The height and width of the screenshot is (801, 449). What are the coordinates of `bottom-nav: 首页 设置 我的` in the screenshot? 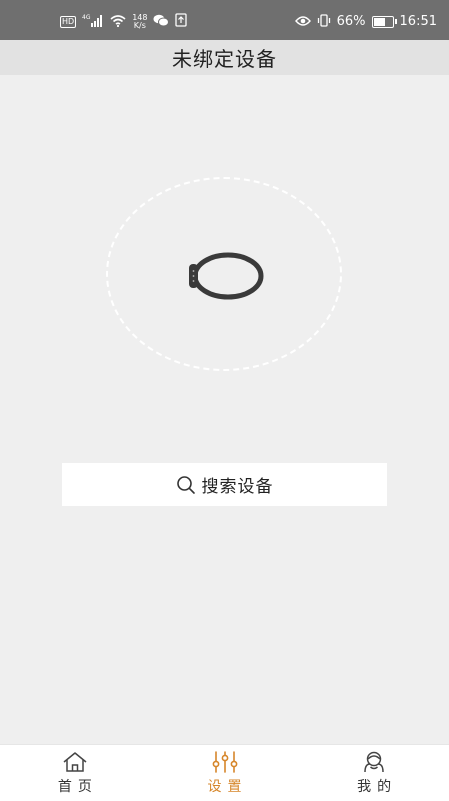 It's located at (224, 772).